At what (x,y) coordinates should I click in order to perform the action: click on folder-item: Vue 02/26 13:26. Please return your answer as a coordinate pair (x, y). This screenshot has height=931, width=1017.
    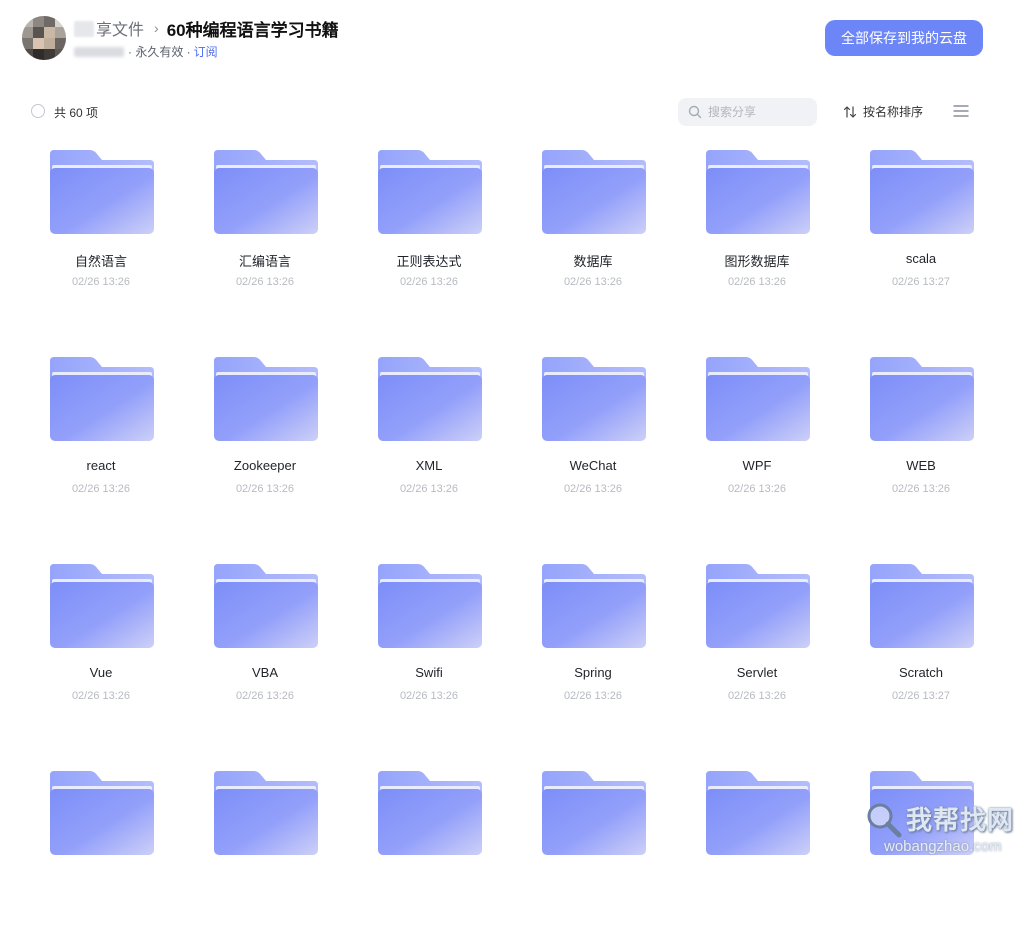
    Looking at the image, I should click on (101, 639).